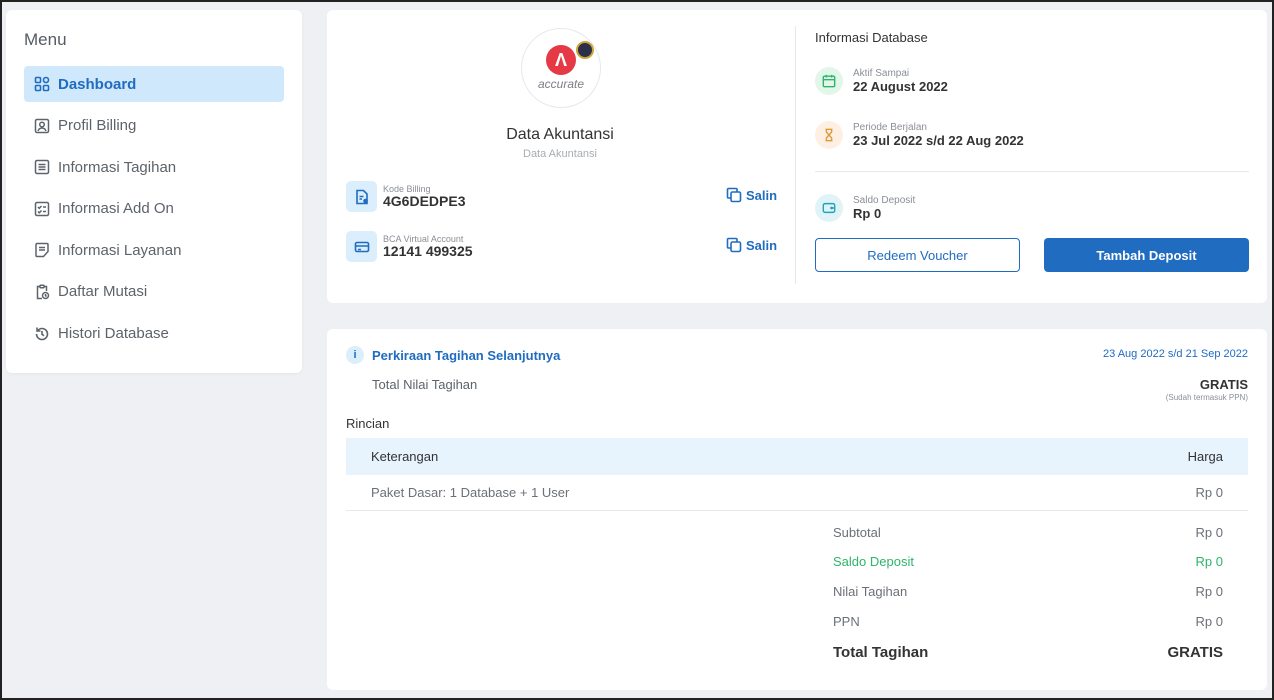 This screenshot has width=1274, height=700. What do you see at coordinates (368, 423) in the screenshot?
I see `details-title: Rincian` at bounding box center [368, 423].